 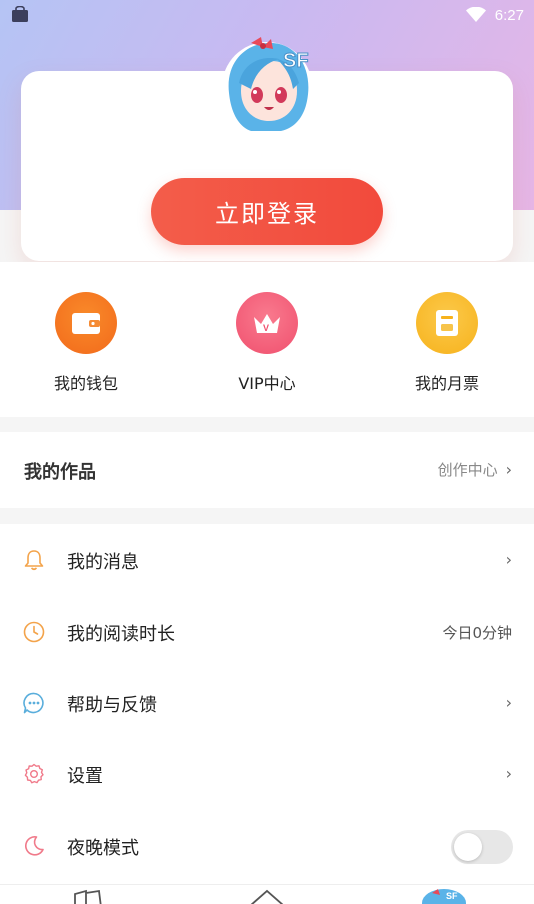 I want to click on ticket-icon, so click(x=447, y=323).